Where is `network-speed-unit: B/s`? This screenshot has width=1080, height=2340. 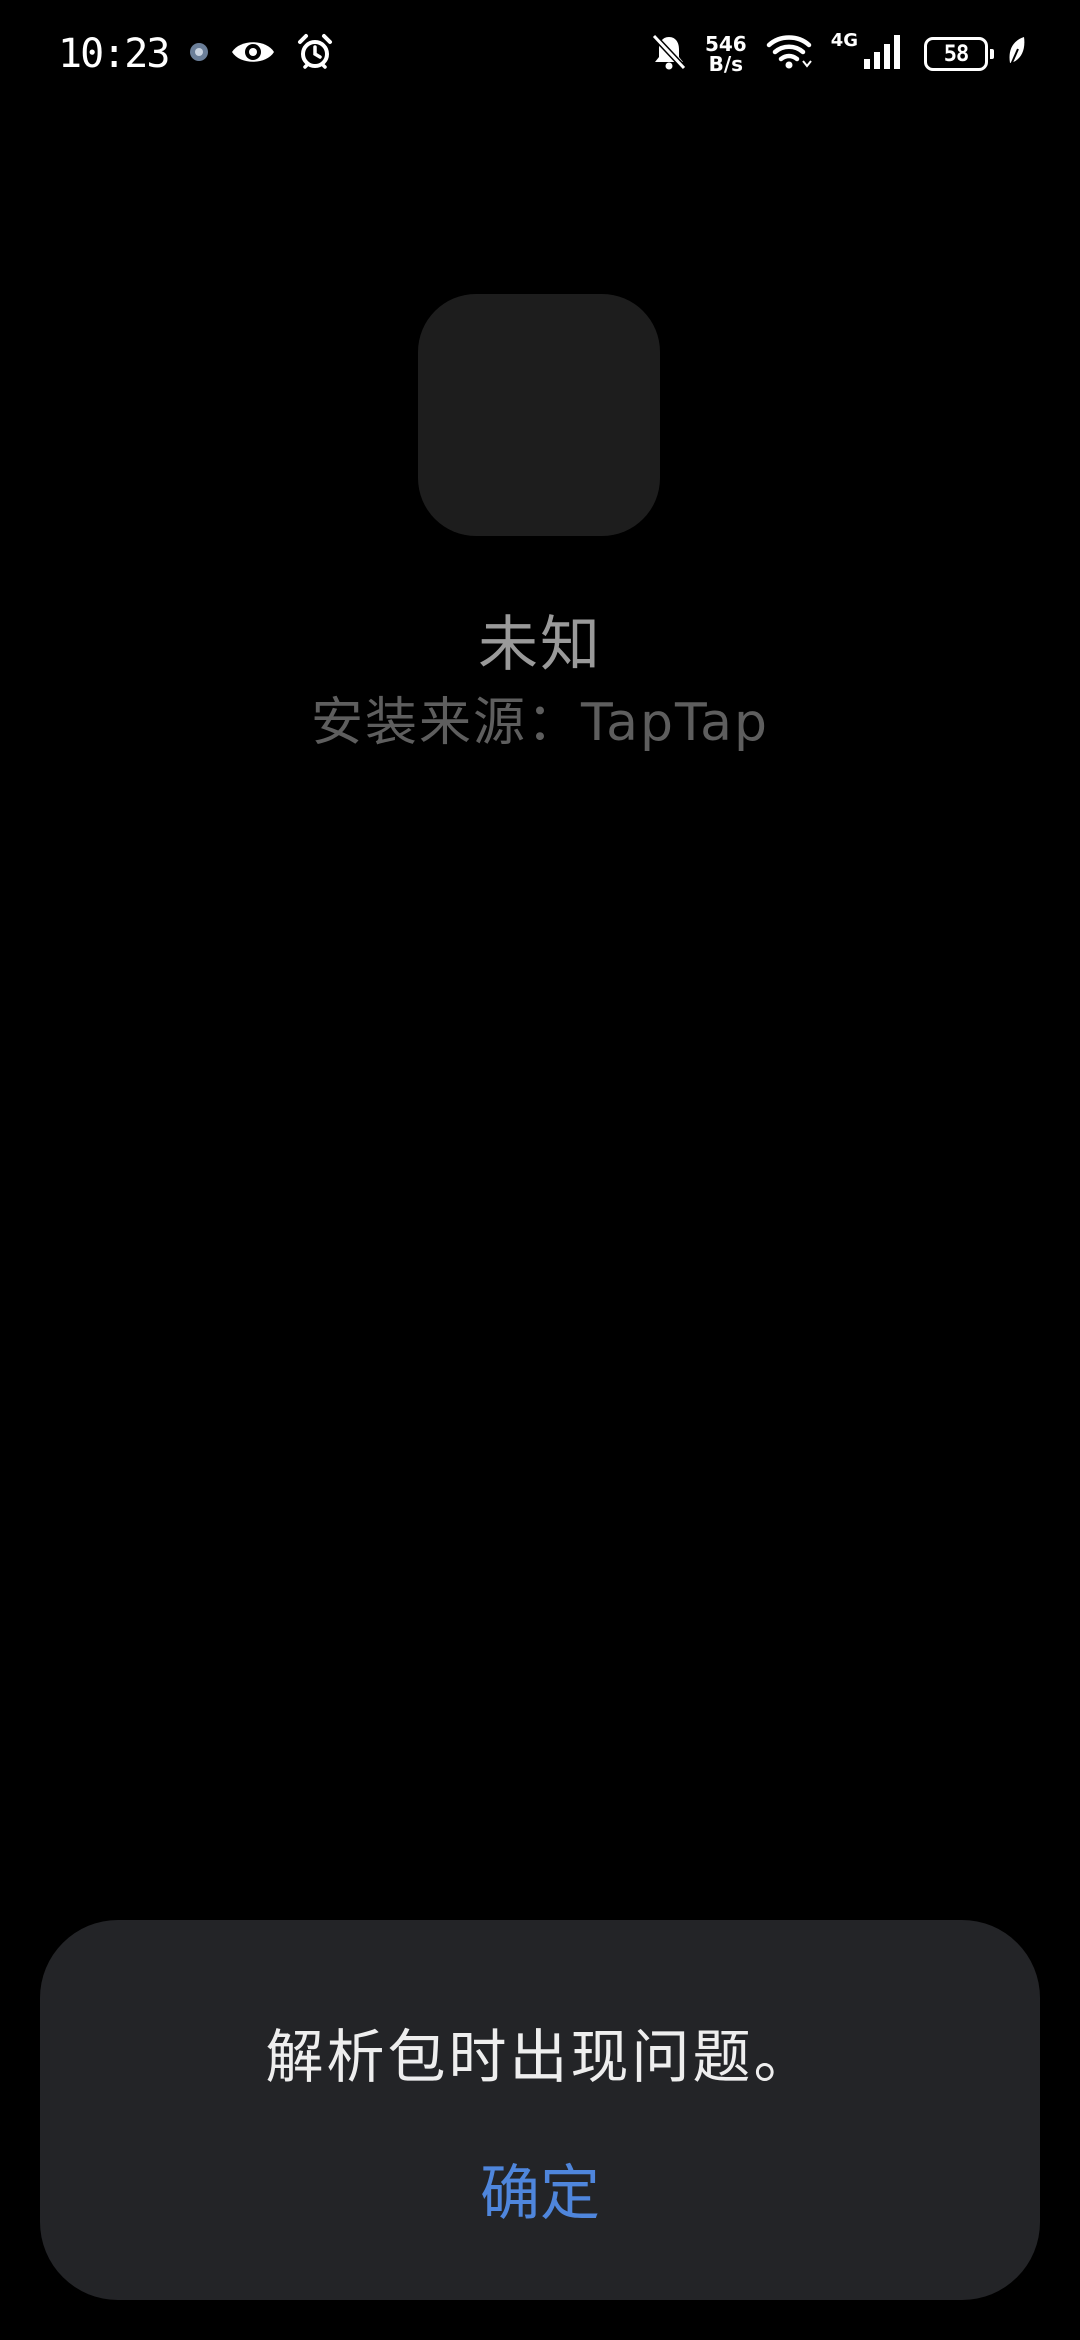
network-speed-unit: B/s is located at coordinates (726, 64).